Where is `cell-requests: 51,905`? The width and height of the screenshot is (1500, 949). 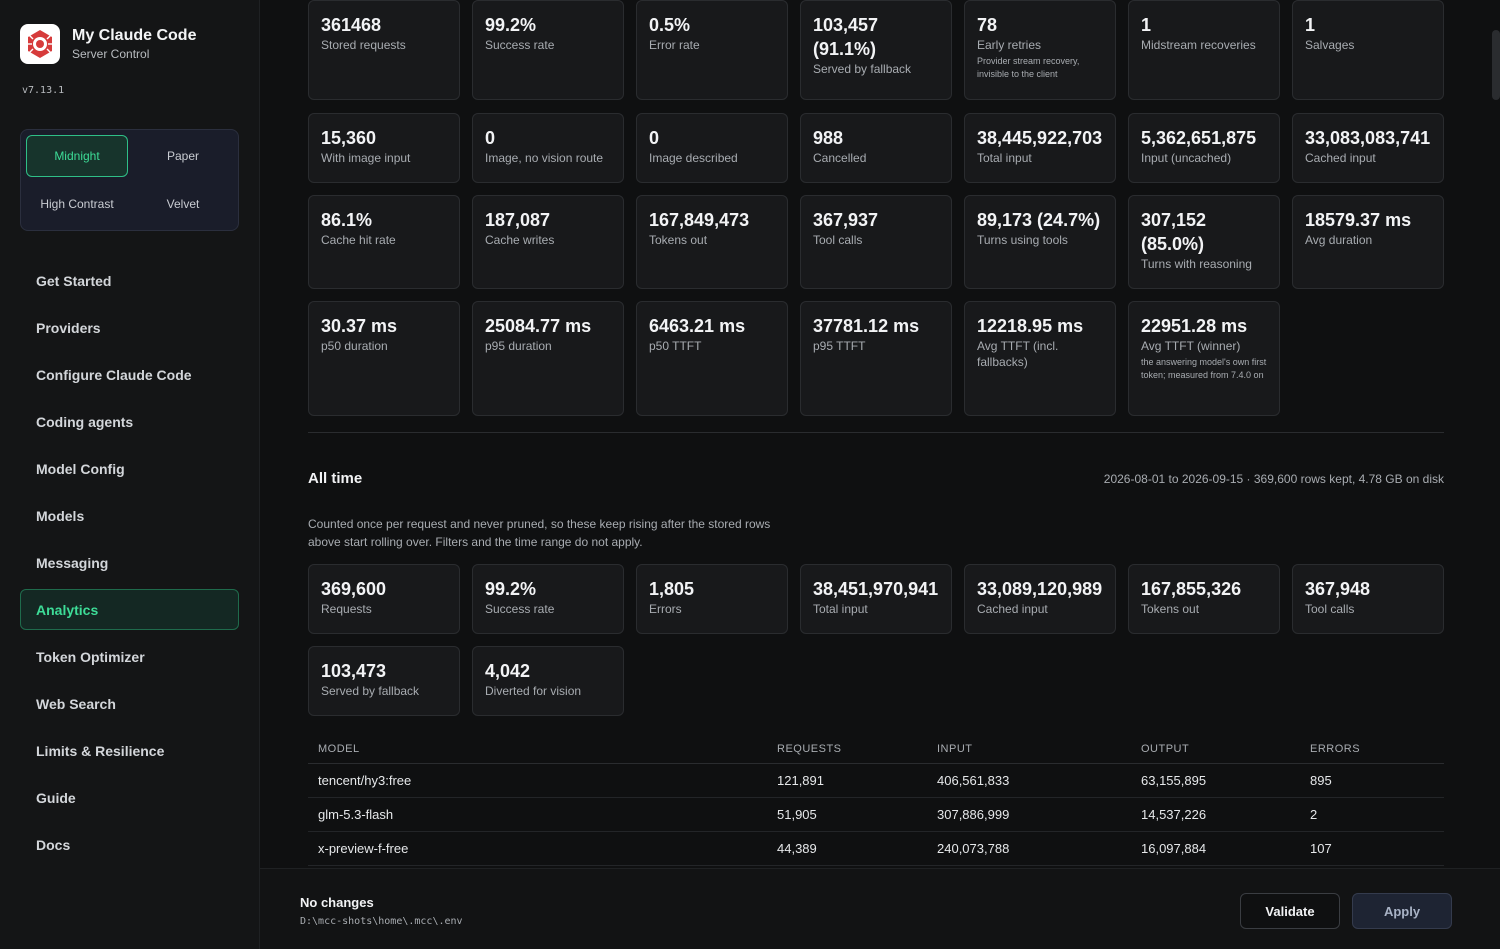 cell-requests: 51,905 is located at coordinates (797, 814).